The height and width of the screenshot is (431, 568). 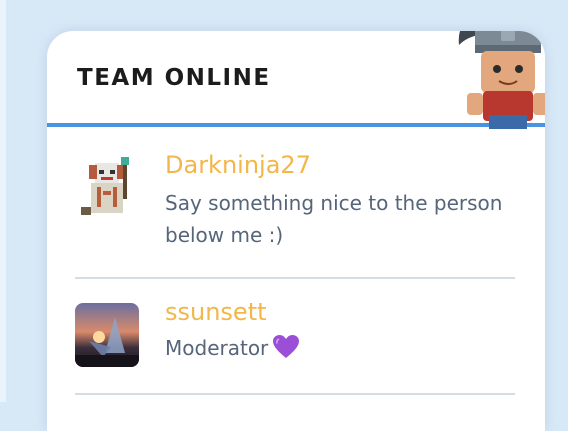 I want to click on feed-item-username: ssunsett, so click(x=216, y=312).